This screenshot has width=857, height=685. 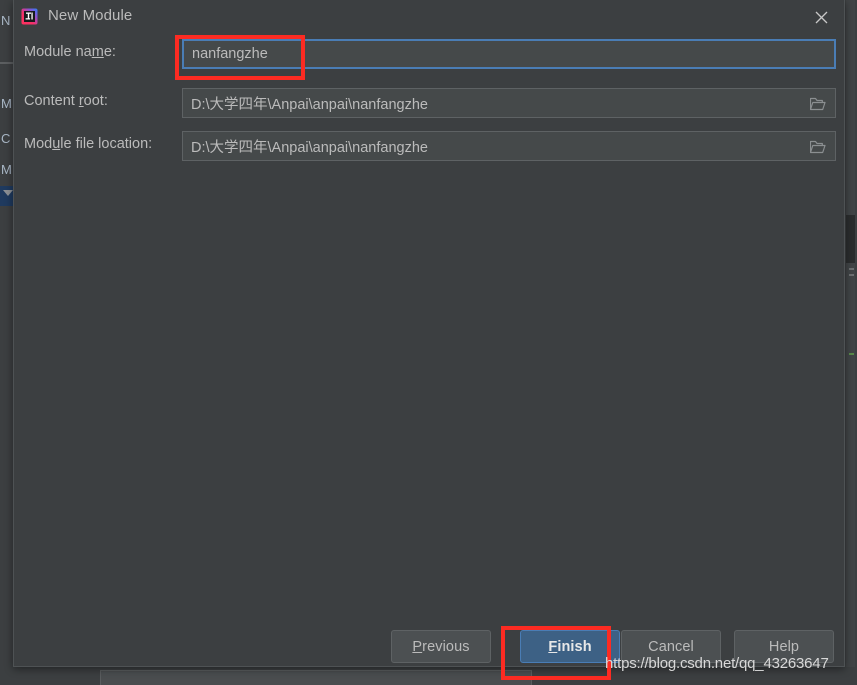 What do you see at coordinates (29, 16) in the screenshot?
I see `intellij-idea-icon` at bounding box center [29, 16].